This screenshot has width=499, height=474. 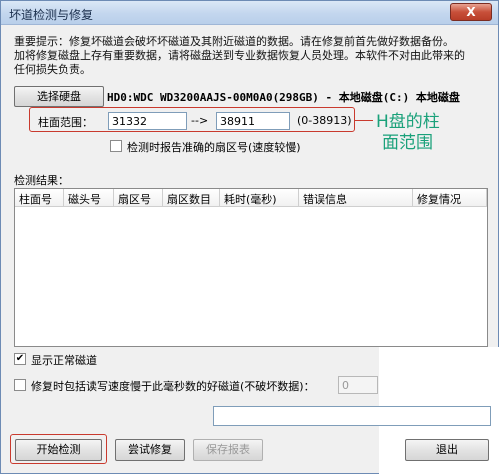 I want to click on col-header-sector-count: 扇区数目, so click(x=191, y=198).